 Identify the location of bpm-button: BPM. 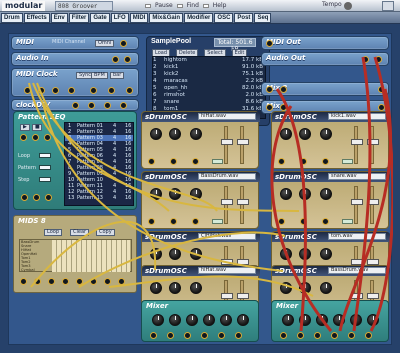
(99, 75).